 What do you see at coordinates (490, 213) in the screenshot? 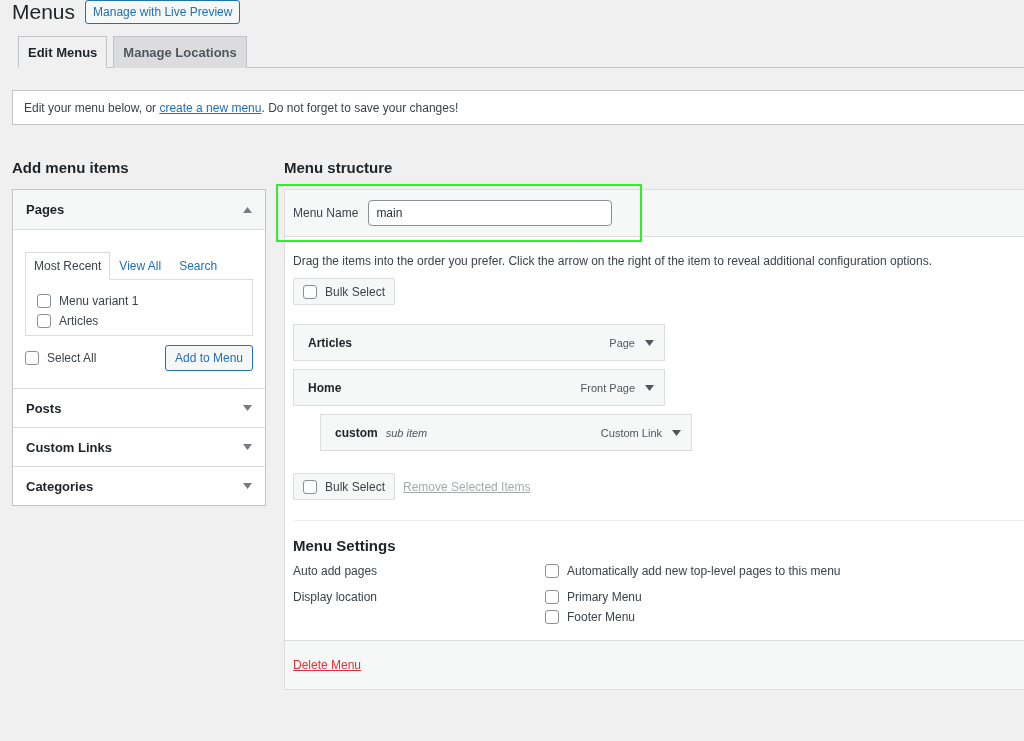
I see `menu-name-field: main` at bounding box center [490, 213].